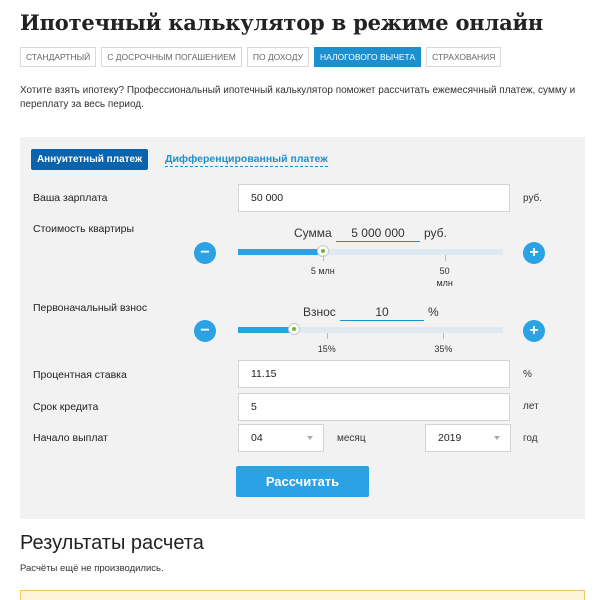 The width and height of the screenshot is (600, 600). I want to click on tab-early-repayment: С ДОСРОЧНЫМ ПОГАШЕНИЕМ, so click(171, 57).